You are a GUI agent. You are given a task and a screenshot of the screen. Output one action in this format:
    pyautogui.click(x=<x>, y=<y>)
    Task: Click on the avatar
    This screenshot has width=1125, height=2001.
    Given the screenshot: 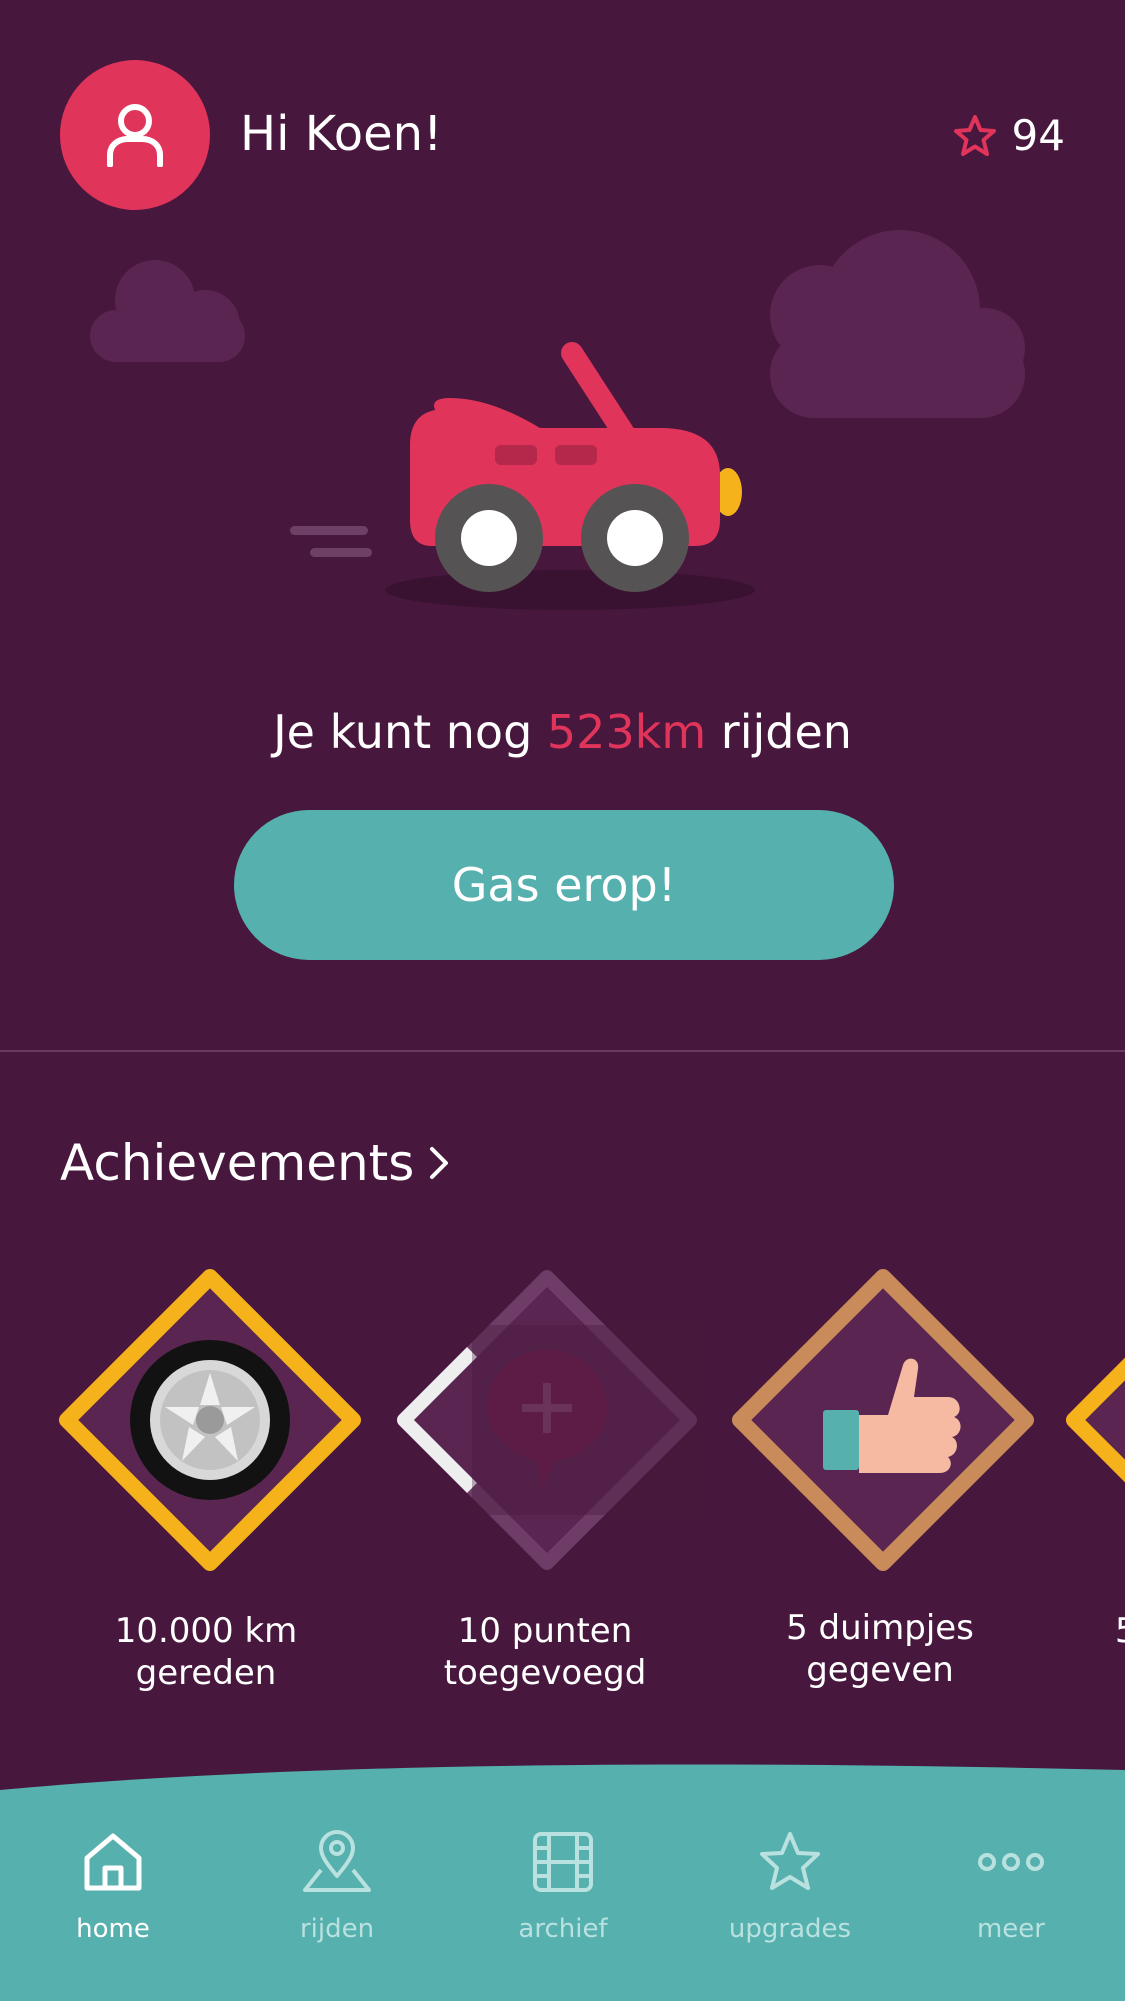 What is the action you would take?
    pyautogui.click(x=135, y=135)
    